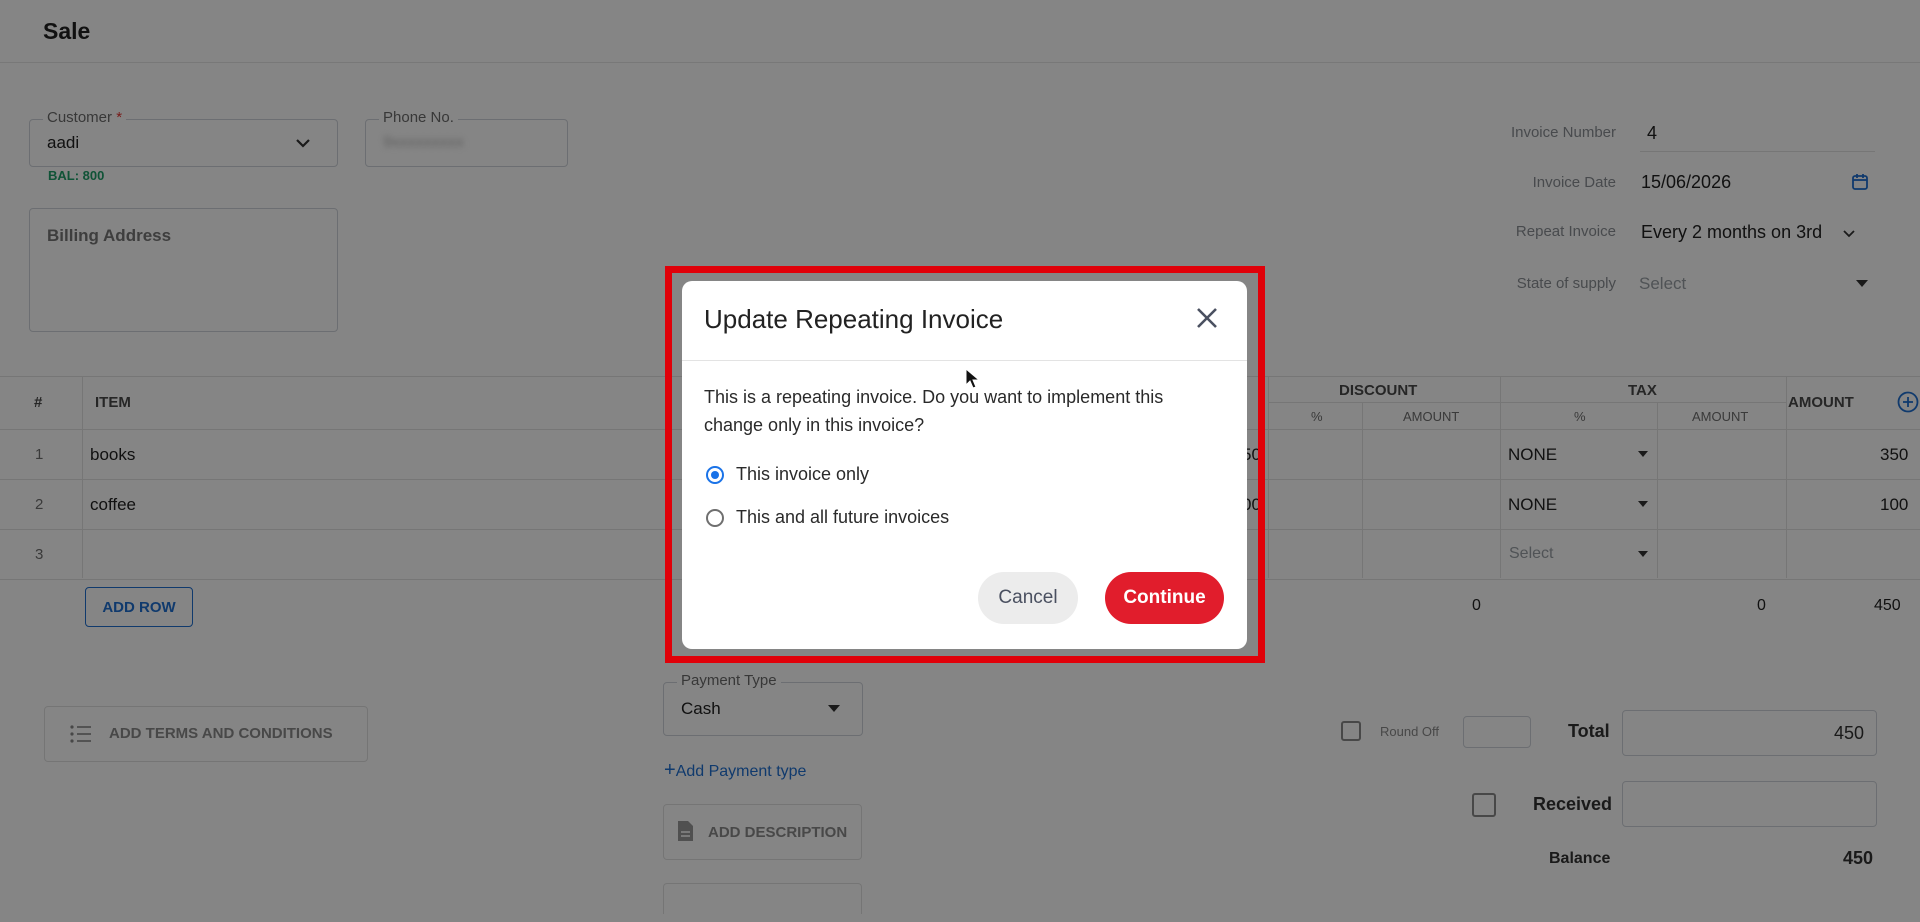 This screenshot has width=1920, height=922. What do you see at coordinates (973, 378) in the screenshot?
I see `mouse-cursor-icon` at bounding box center [973, 378].